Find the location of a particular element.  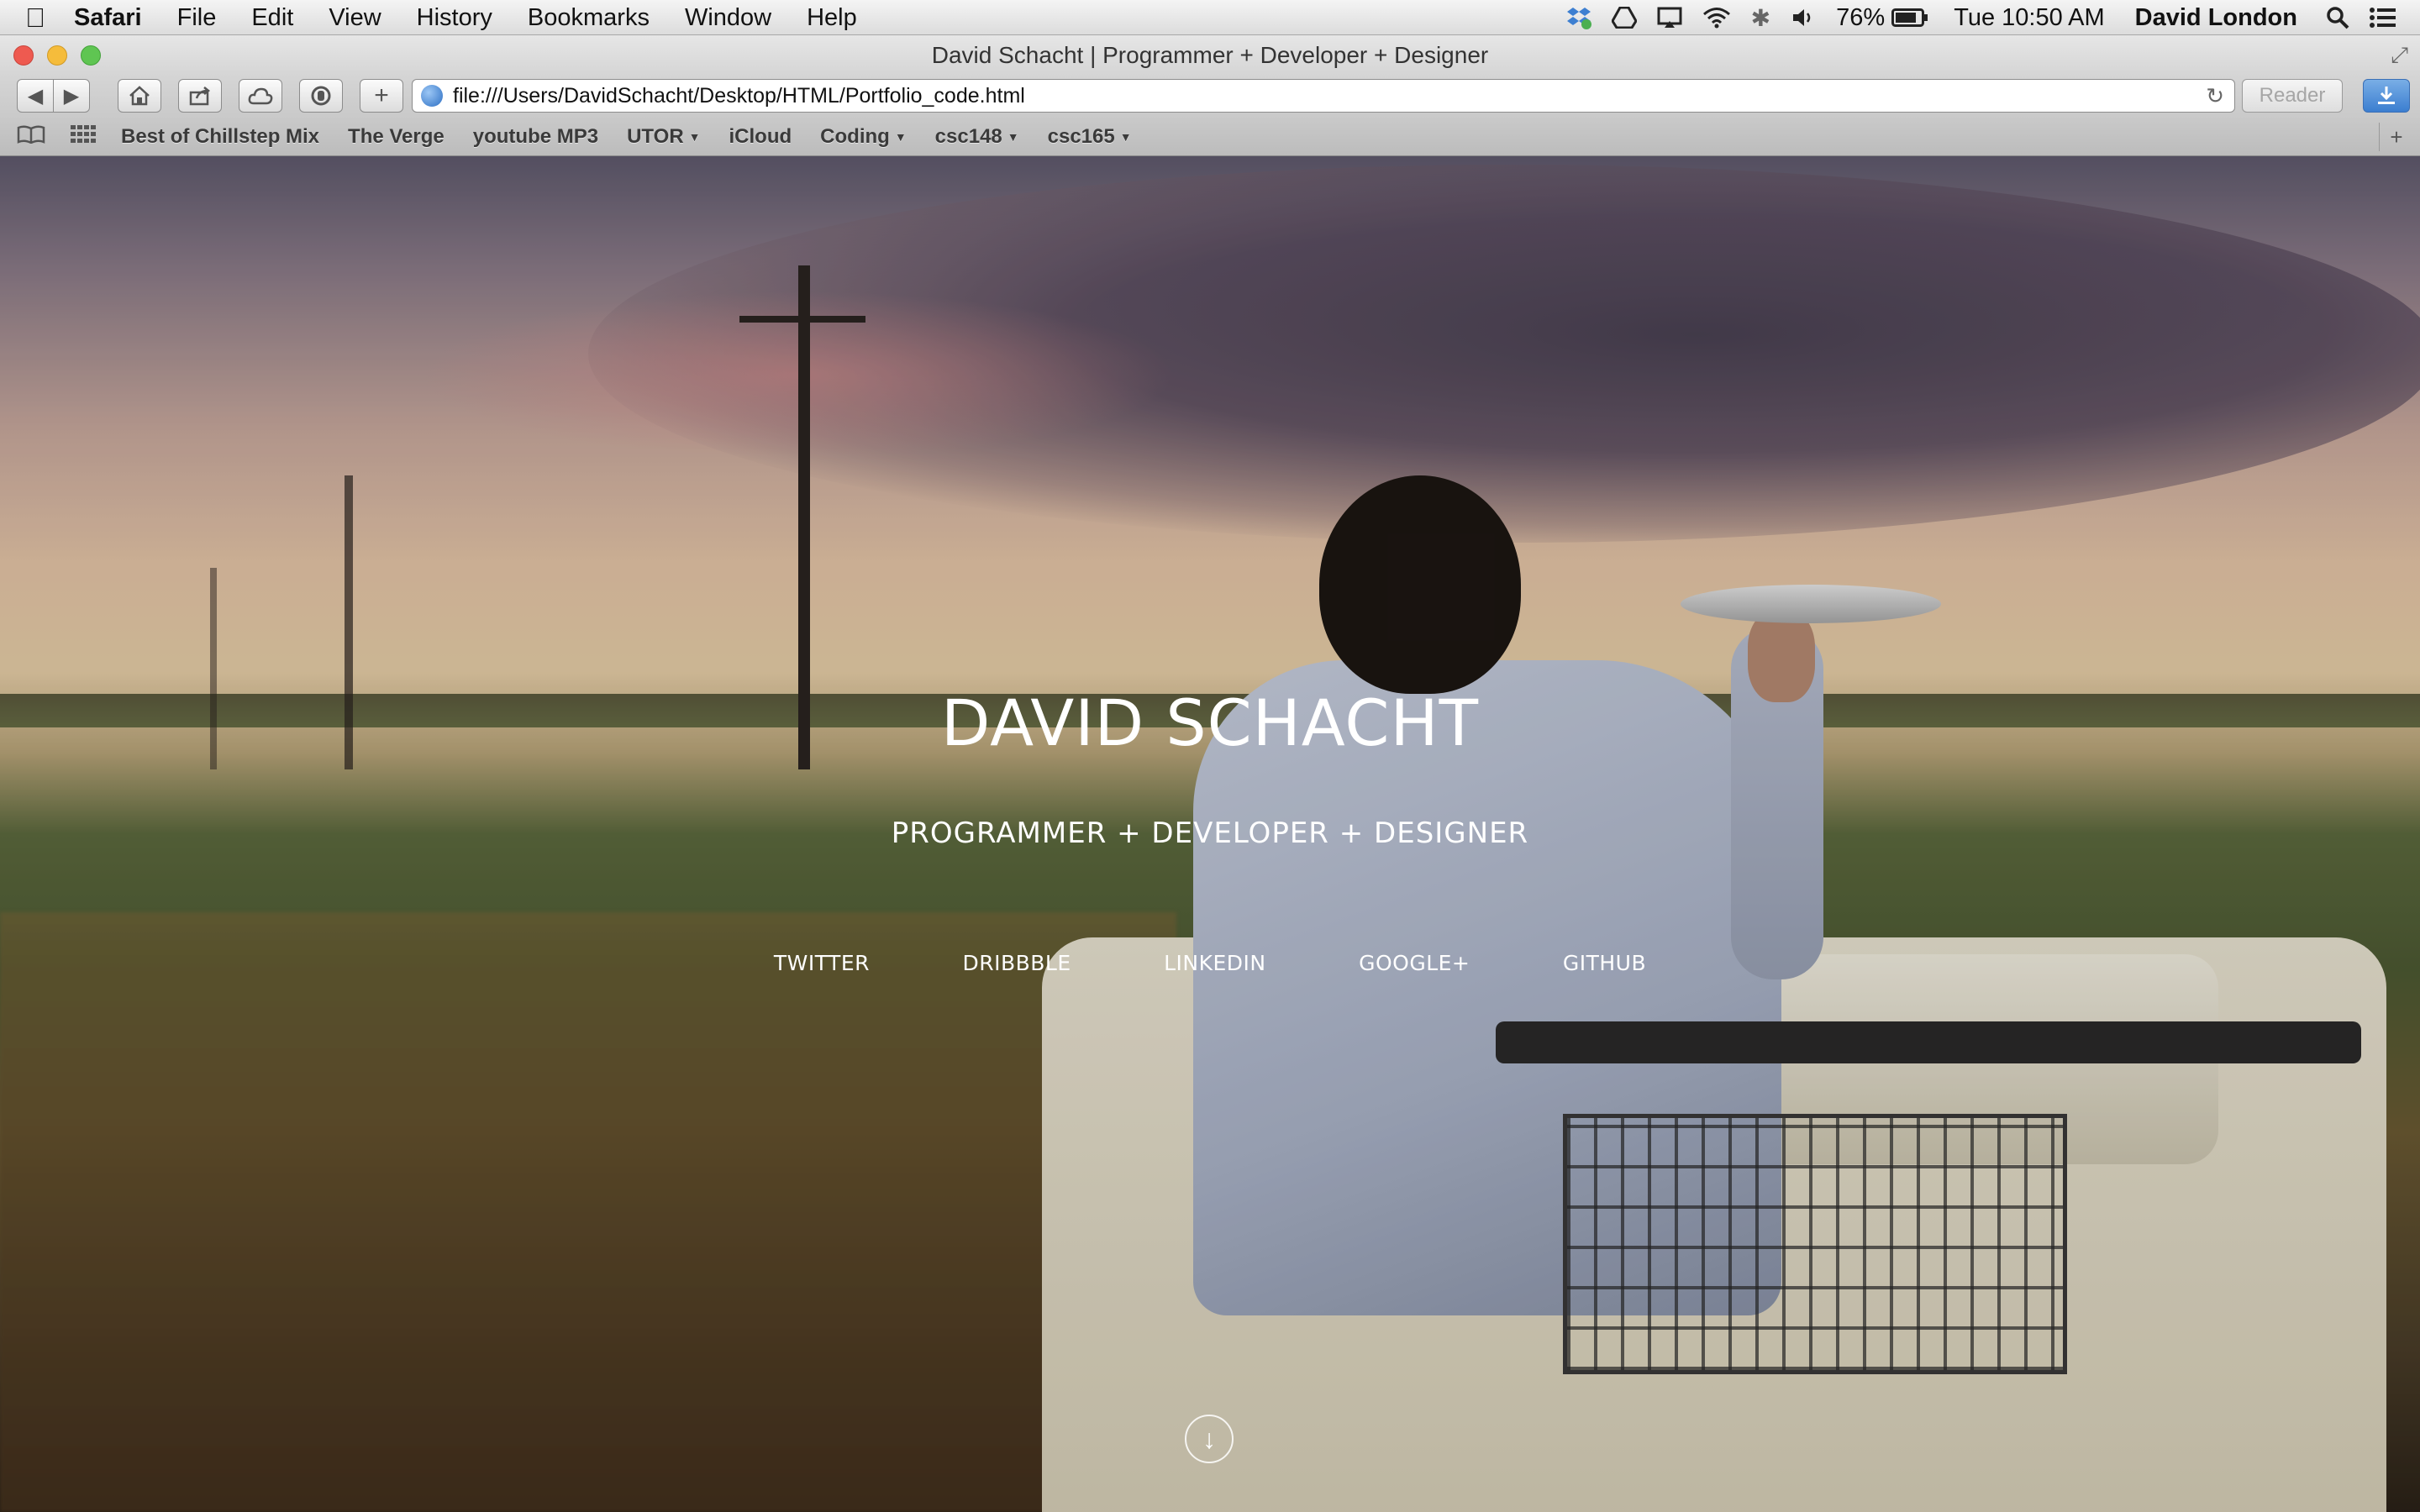

bookmark-item: Best of Chillstep Mix is located at coordinates (220, 137).